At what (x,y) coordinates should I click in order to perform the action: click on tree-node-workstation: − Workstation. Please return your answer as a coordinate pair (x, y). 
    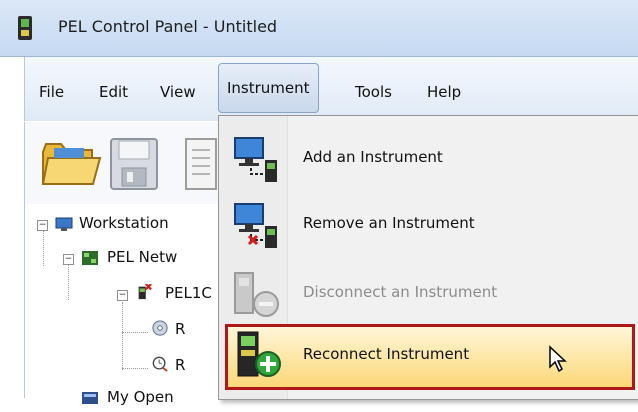
    Looking at the image, I should click on (130, 226).